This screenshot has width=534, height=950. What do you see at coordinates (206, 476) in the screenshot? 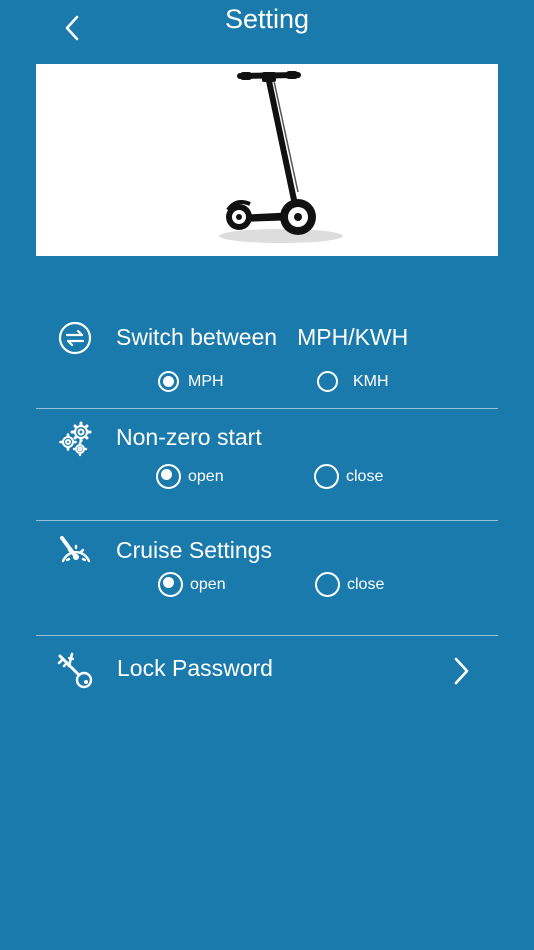
I see `radio-non-zero-open-label: open` at bounding box center [206, 476].